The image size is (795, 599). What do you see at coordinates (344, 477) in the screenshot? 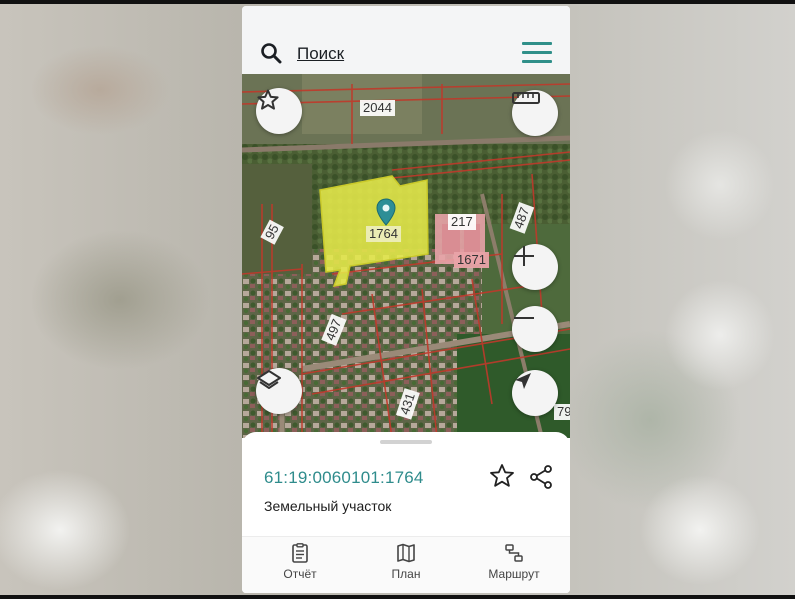
I see `cadastral-number: 61:19:0060101:1764` at bounding box center [344, 477].